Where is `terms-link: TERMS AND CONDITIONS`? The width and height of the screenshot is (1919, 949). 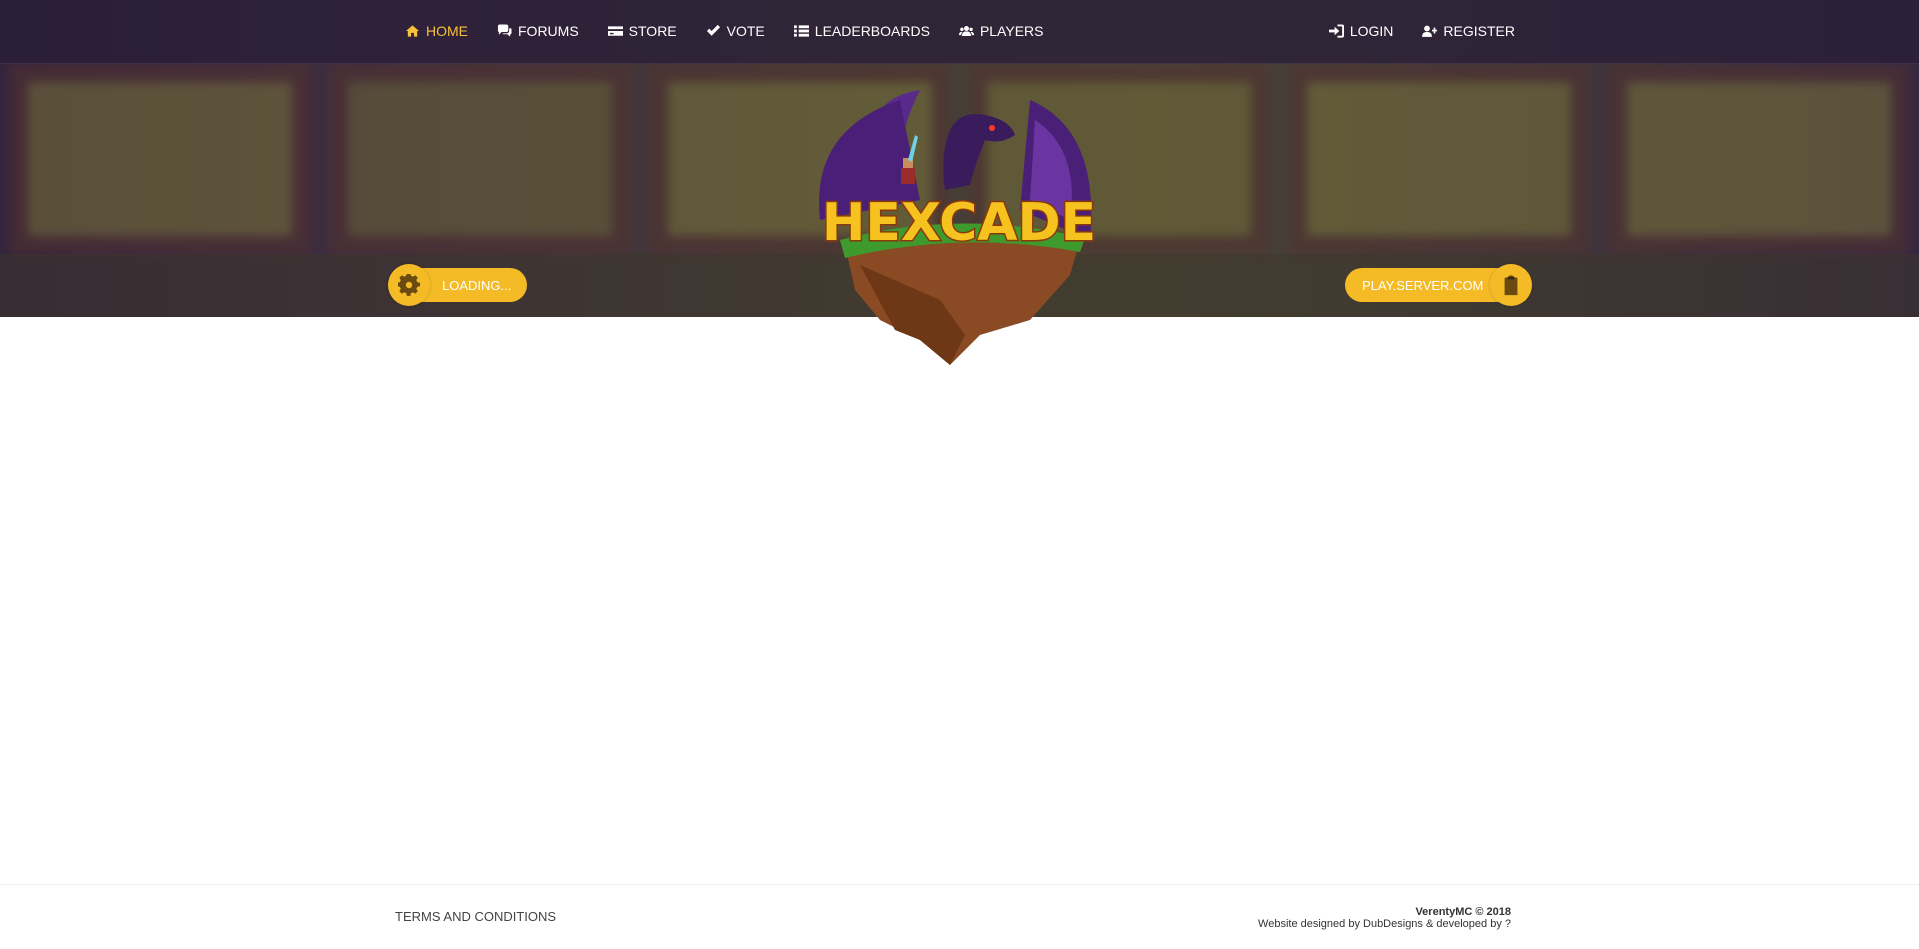 terms-link: TERMS AND CONDITIONS is located at coordinates (475, 916).